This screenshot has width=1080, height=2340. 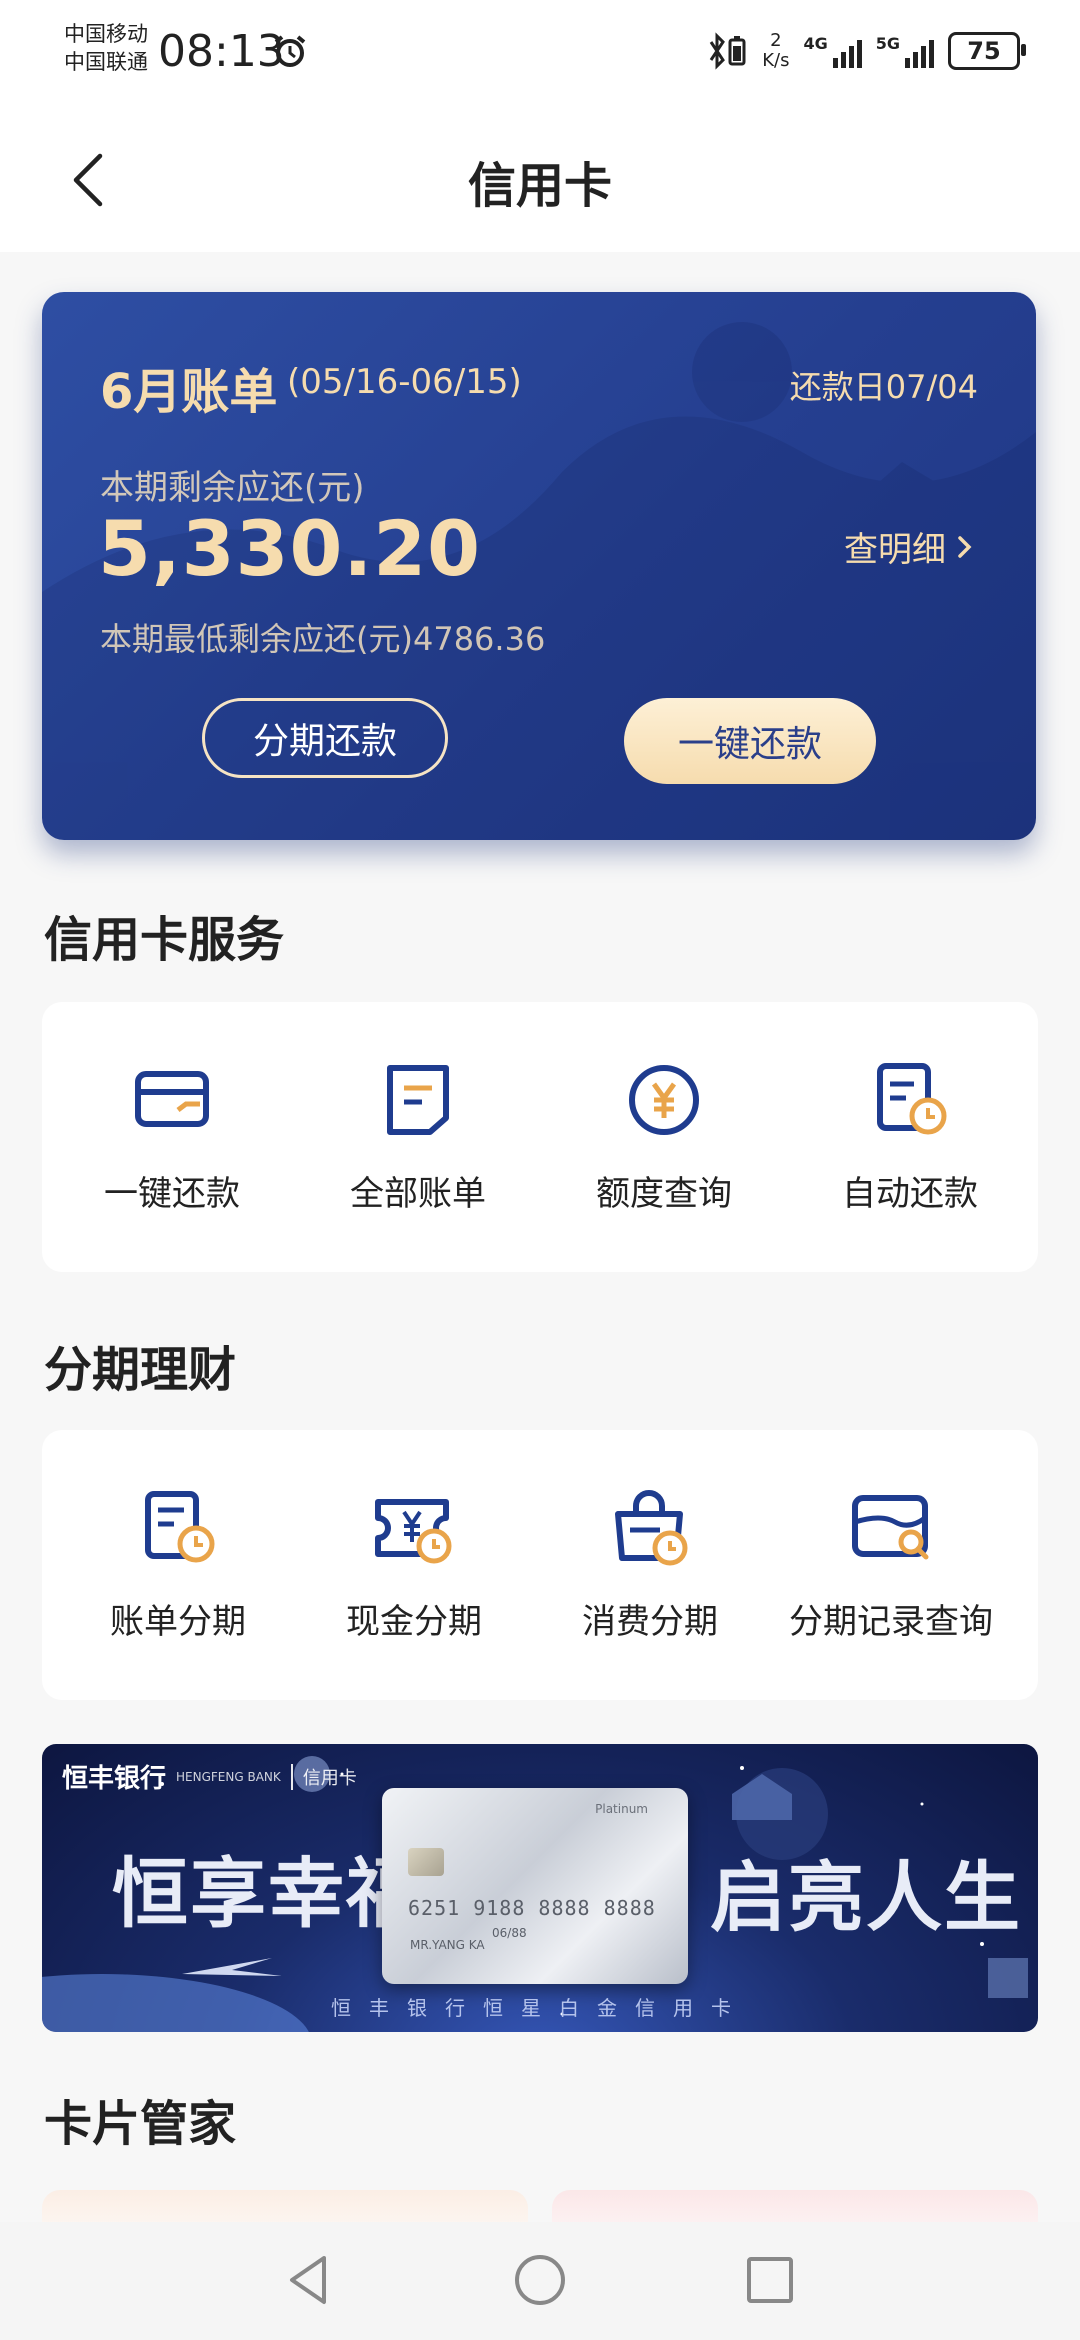 What do you see at coordinates (414, 1565) in the screenshot?
I see `installment-cash: 现金分期` at bounding box center [414, 1565].